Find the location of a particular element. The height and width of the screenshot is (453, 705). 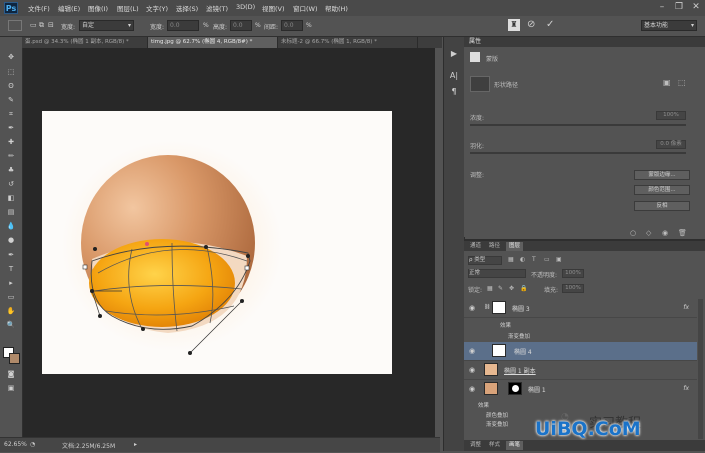

hand-tool-icon: ✋ is located at coordinates (11, 311).